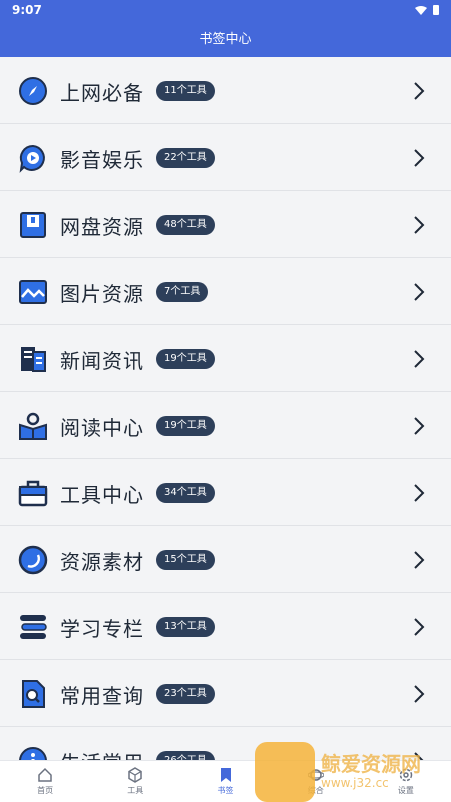  I want to click on nav-label: 首页, so click(45, 790).